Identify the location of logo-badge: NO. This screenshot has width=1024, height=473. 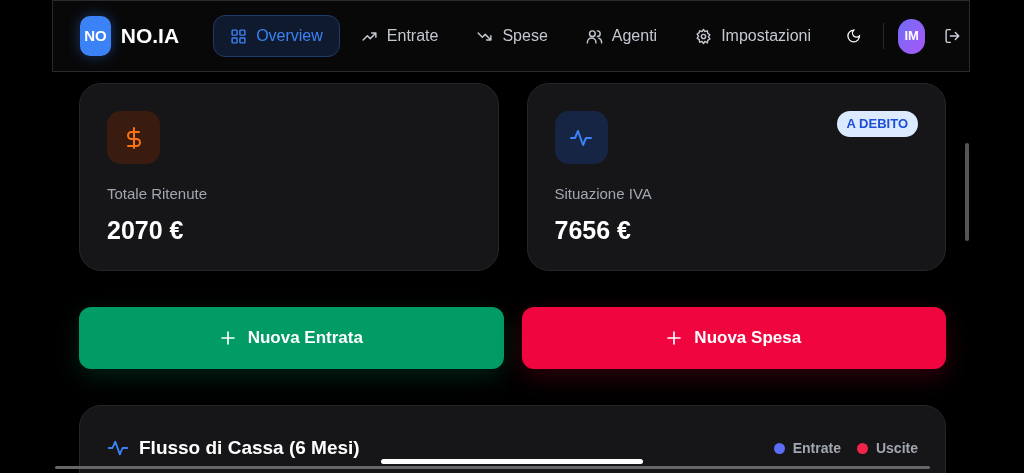
(95, 36).